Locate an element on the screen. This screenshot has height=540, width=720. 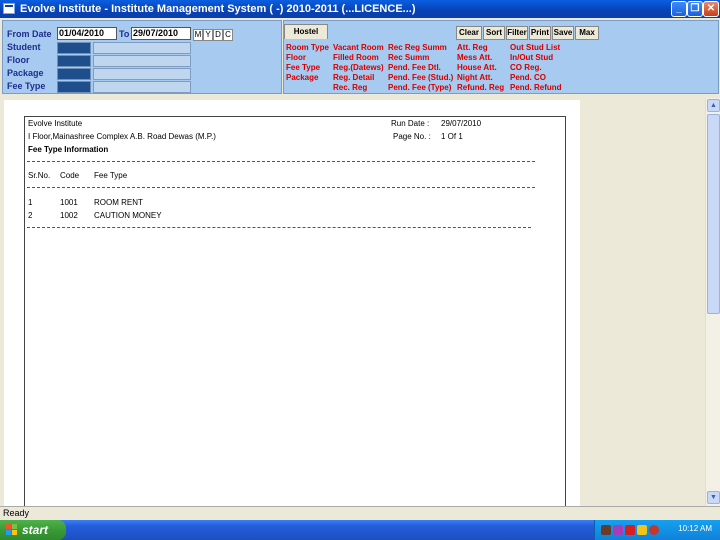
start-button: start is located at coordinates (33, 530).